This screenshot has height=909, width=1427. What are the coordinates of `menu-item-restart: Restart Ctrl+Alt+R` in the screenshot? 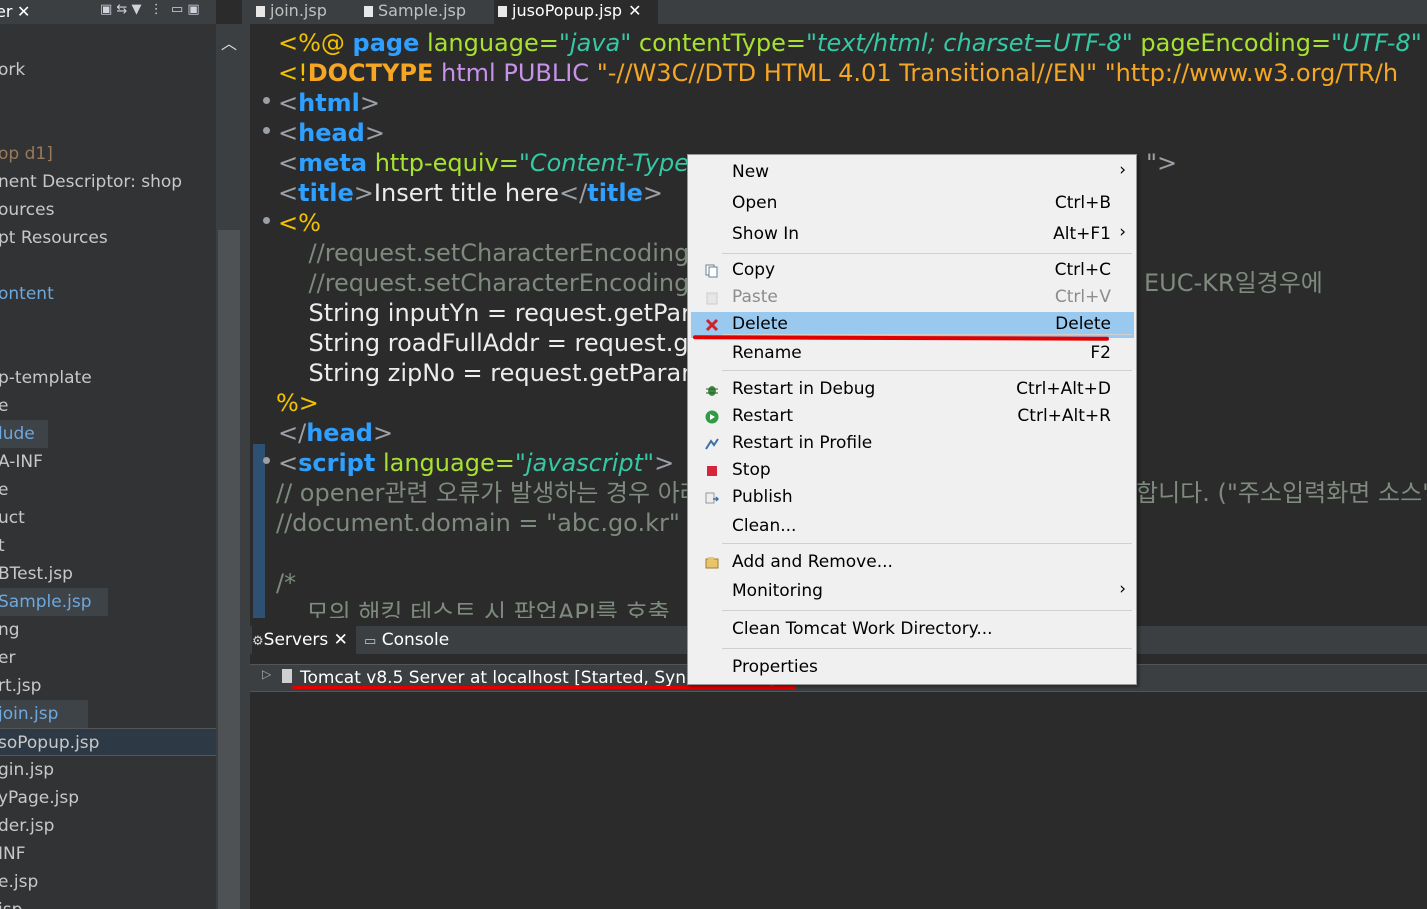 It's located at (912, 417).